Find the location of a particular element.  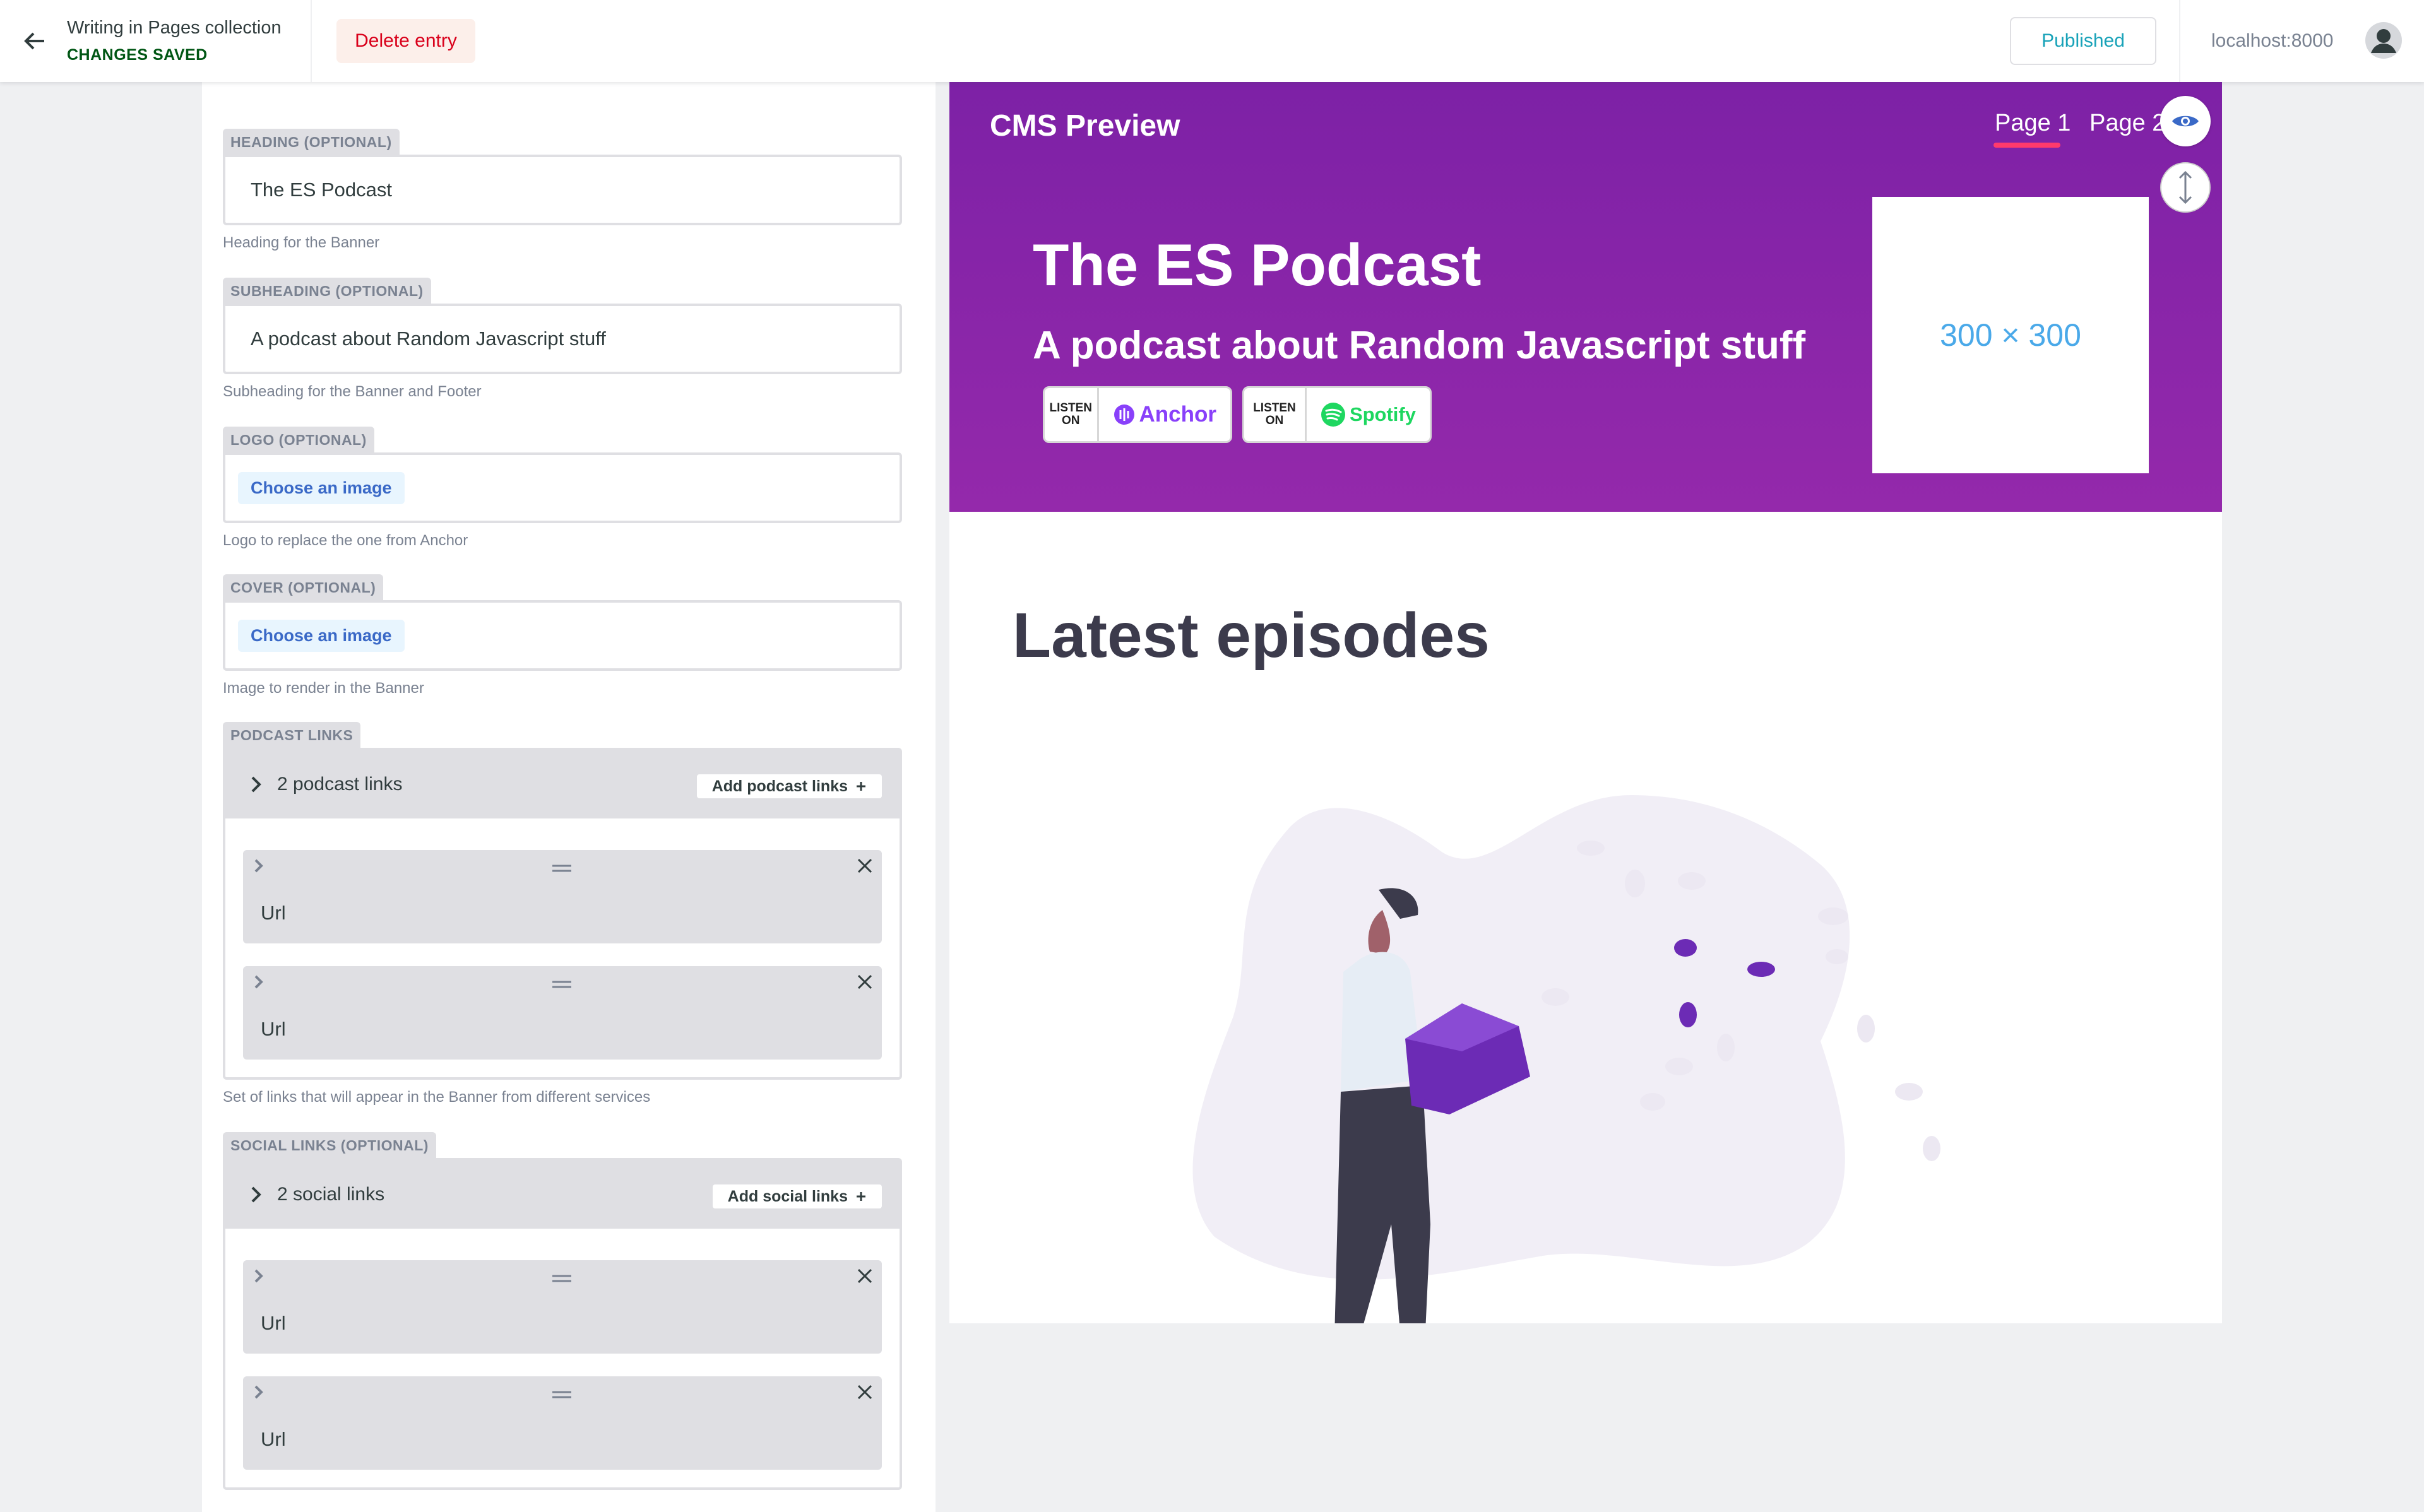

service-name: Spotify is located at coordinates (1369, 414).